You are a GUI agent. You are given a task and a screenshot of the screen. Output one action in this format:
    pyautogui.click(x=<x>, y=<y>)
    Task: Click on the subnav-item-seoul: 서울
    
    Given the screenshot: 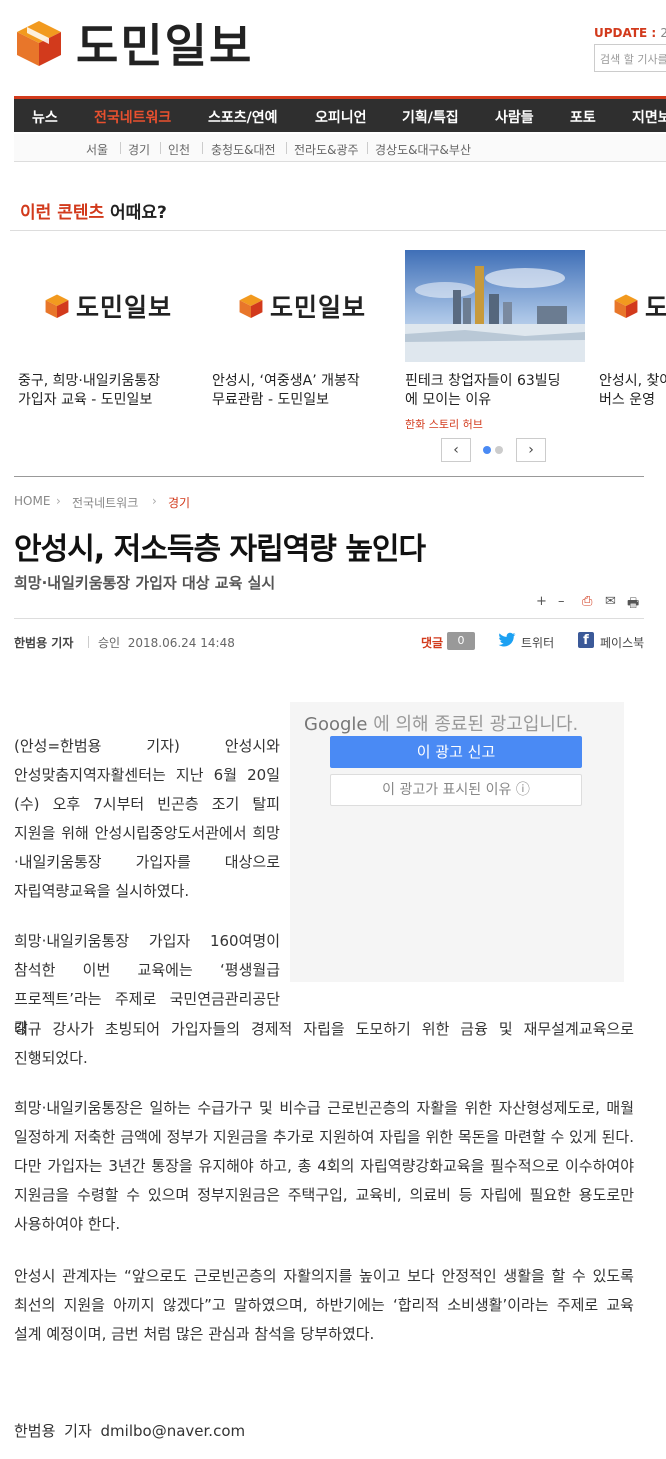 What is the action you would take?
    pyautogui.click(x=97, y=149)
    